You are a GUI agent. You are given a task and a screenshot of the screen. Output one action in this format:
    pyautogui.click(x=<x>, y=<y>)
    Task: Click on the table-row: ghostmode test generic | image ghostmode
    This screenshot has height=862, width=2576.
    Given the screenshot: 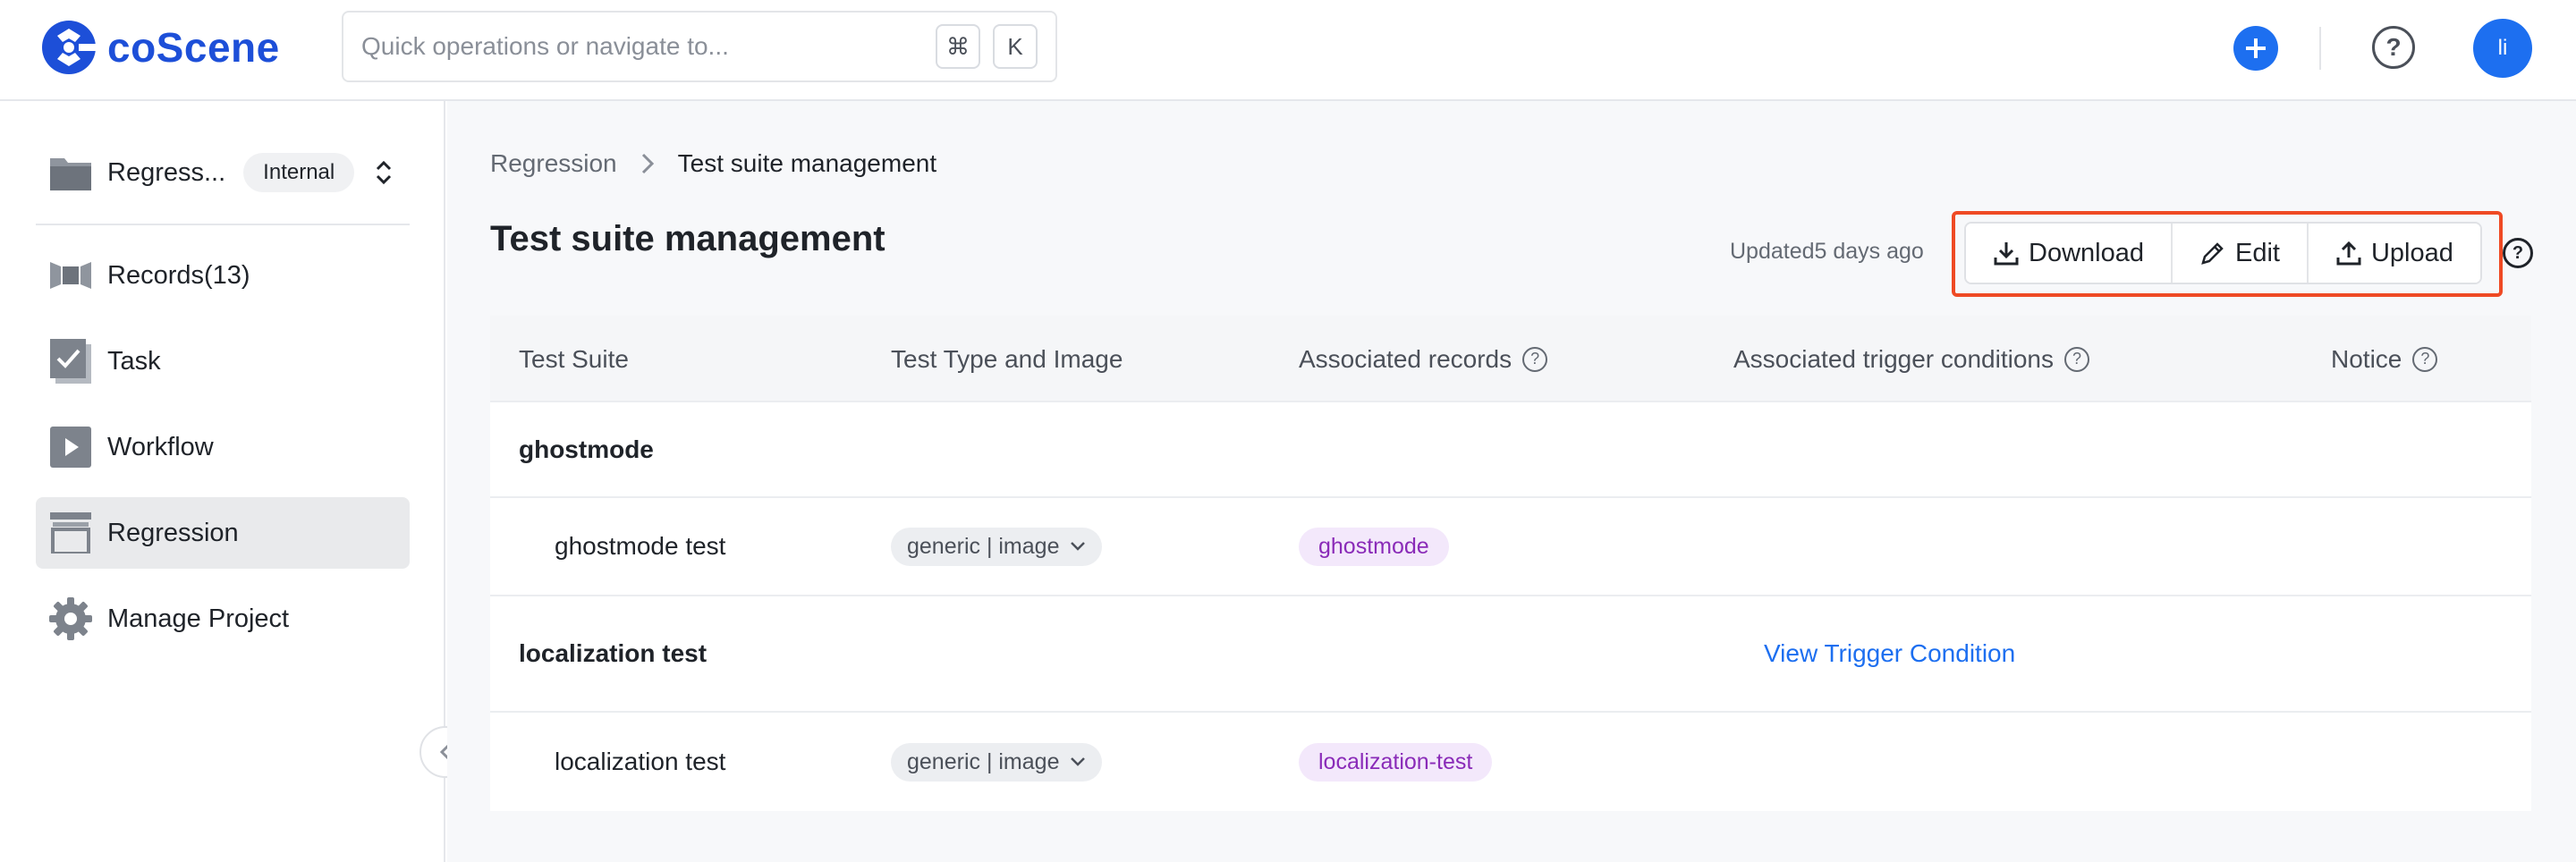 What is the action you would take?
    pyautogui.click(x=1510, y=547)
    